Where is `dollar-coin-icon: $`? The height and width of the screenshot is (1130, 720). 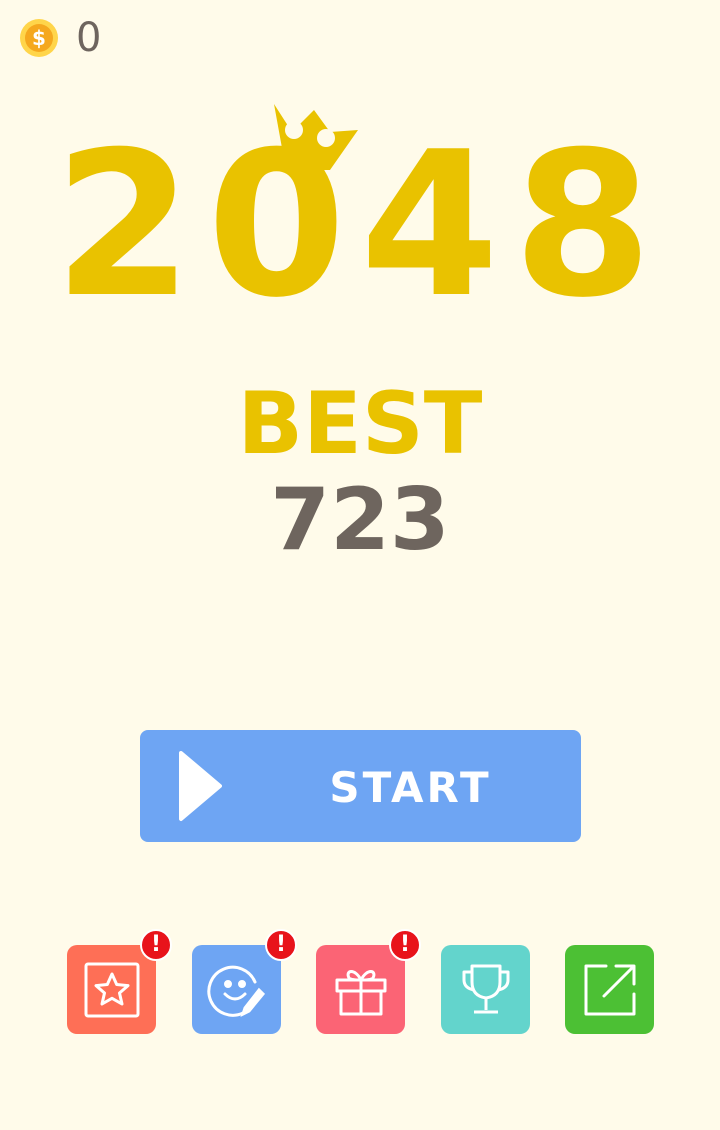 dollar-coin-icon: $ is located at coordinates (39, 38).